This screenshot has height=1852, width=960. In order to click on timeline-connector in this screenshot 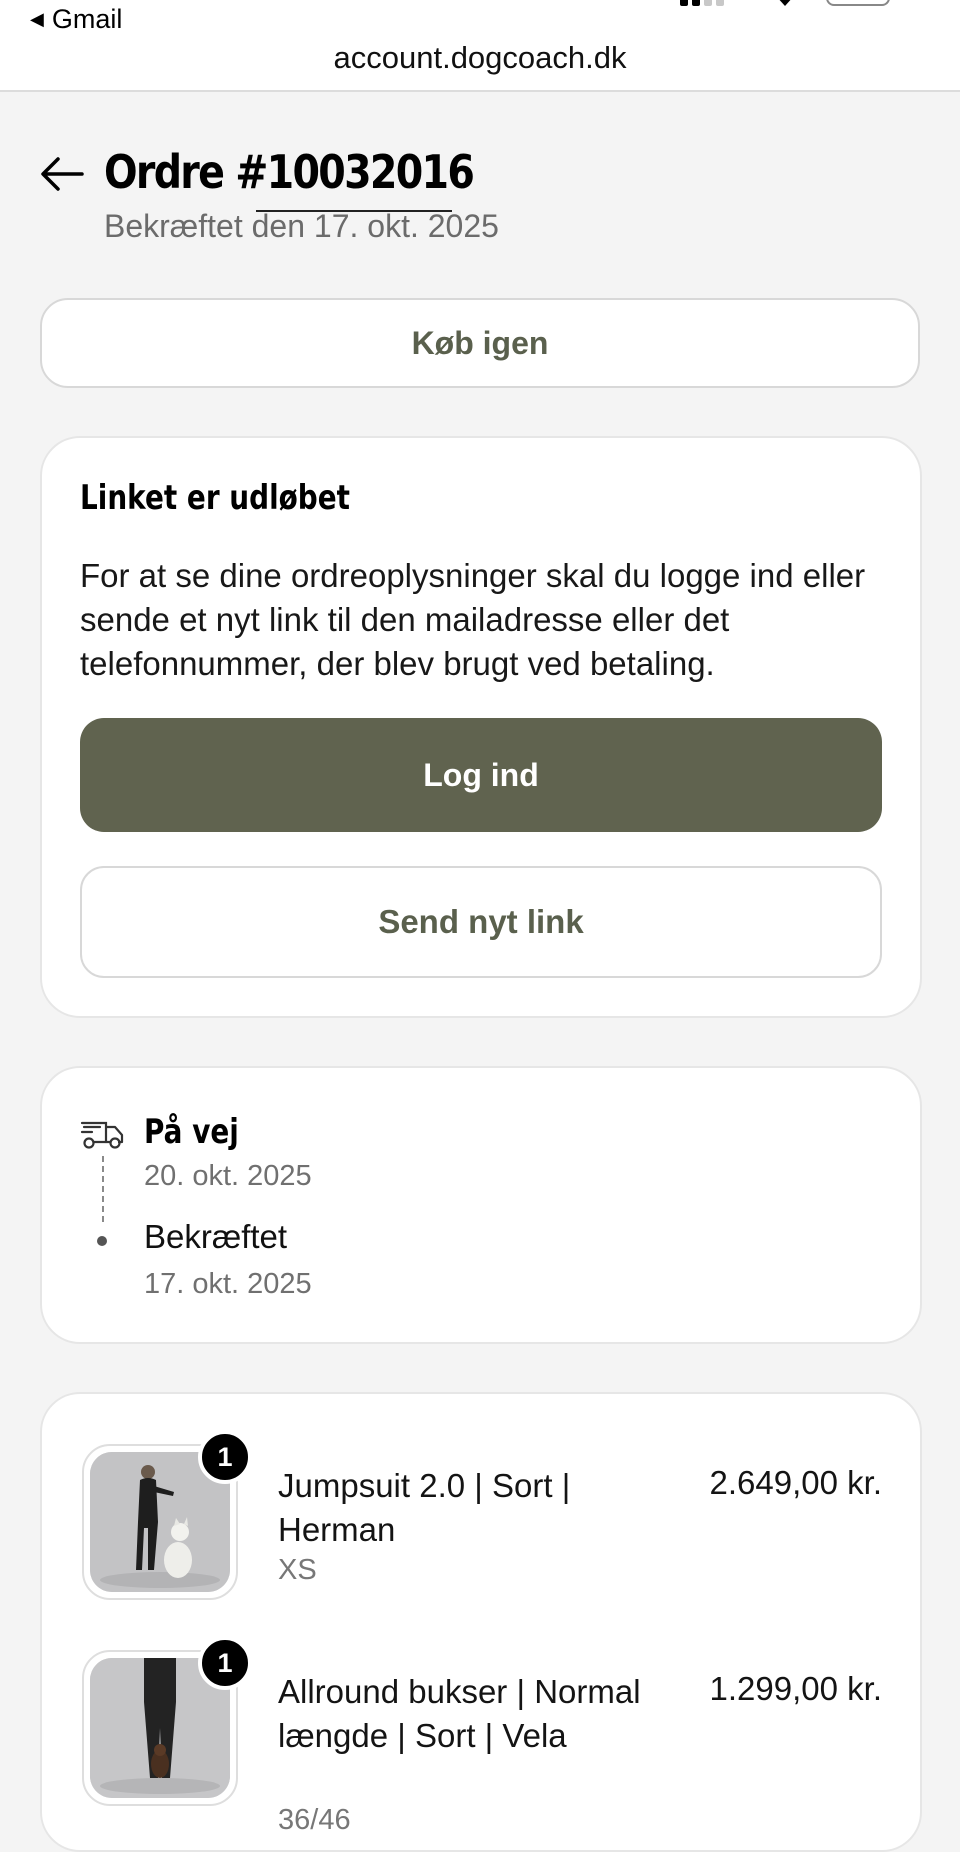, I will do `click(103, 1189)`.